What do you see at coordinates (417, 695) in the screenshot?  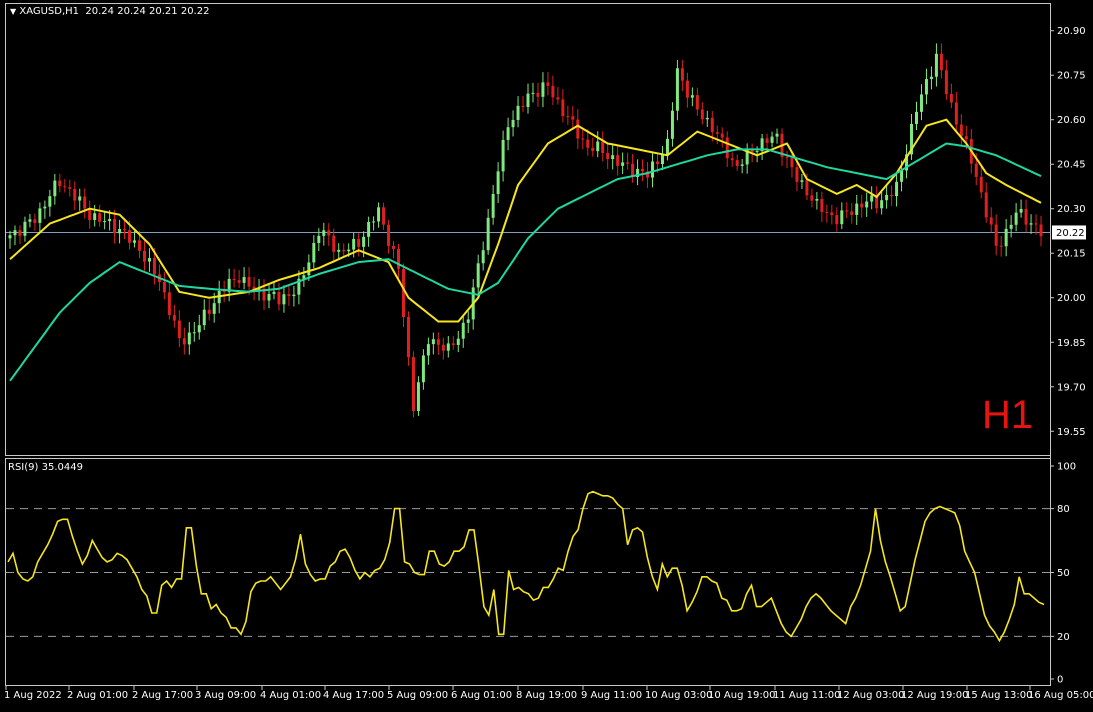 I see `time-axis-label: 5 Aug 09:00` at bounding box center [417, 695].